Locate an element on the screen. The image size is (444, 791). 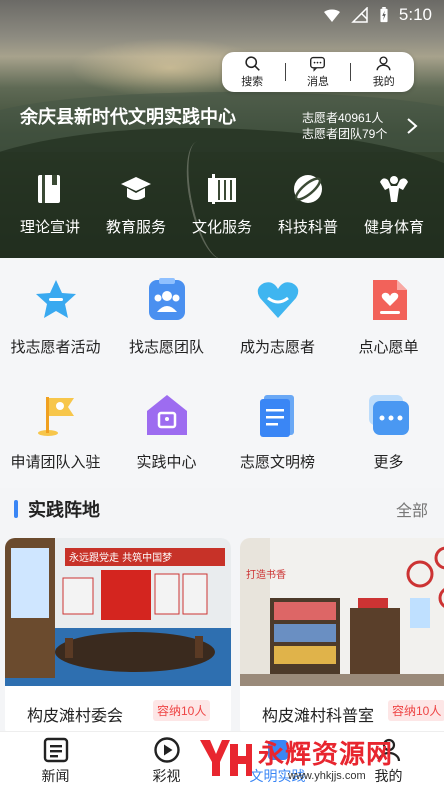
site-photo: 打造书香 is located at coordinates (342, 612).